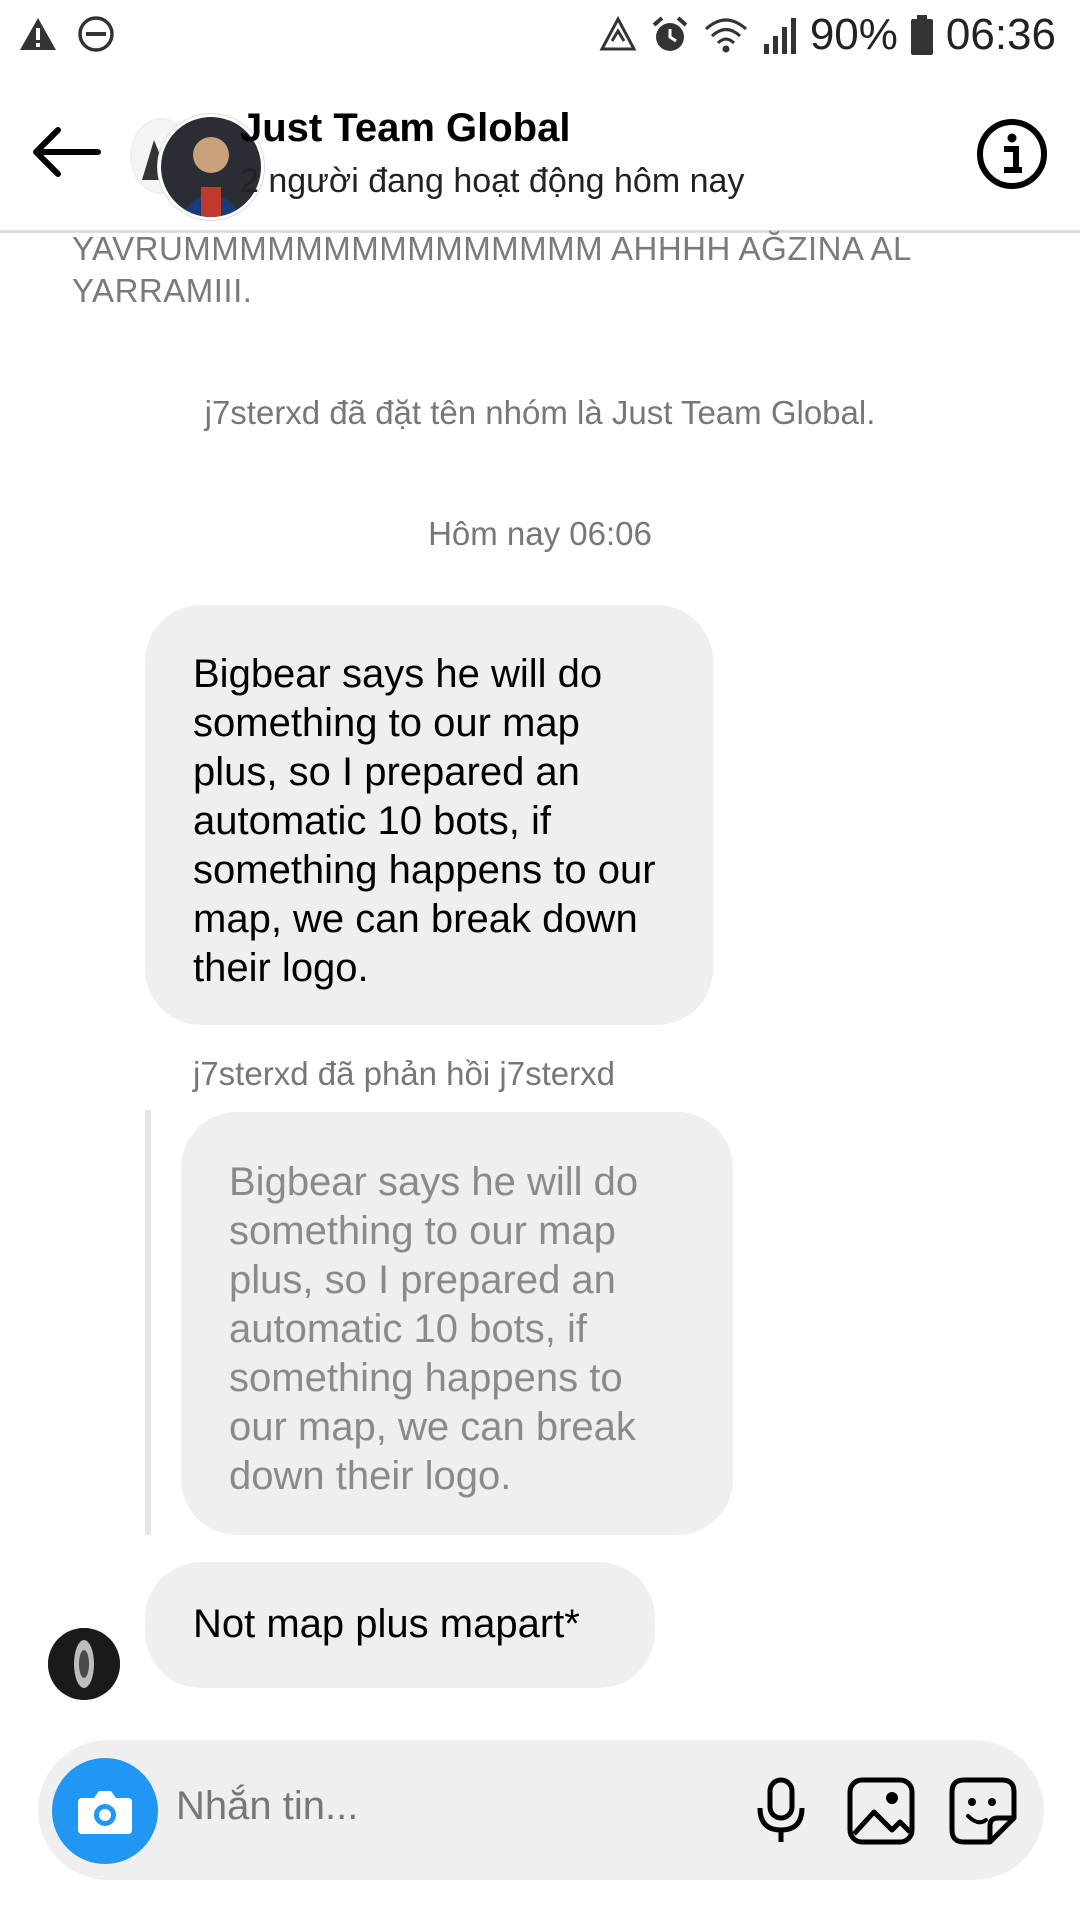  Describe the element at coordinates (781, 1811) in the screenshot. I see `microphone-icon` at that location.